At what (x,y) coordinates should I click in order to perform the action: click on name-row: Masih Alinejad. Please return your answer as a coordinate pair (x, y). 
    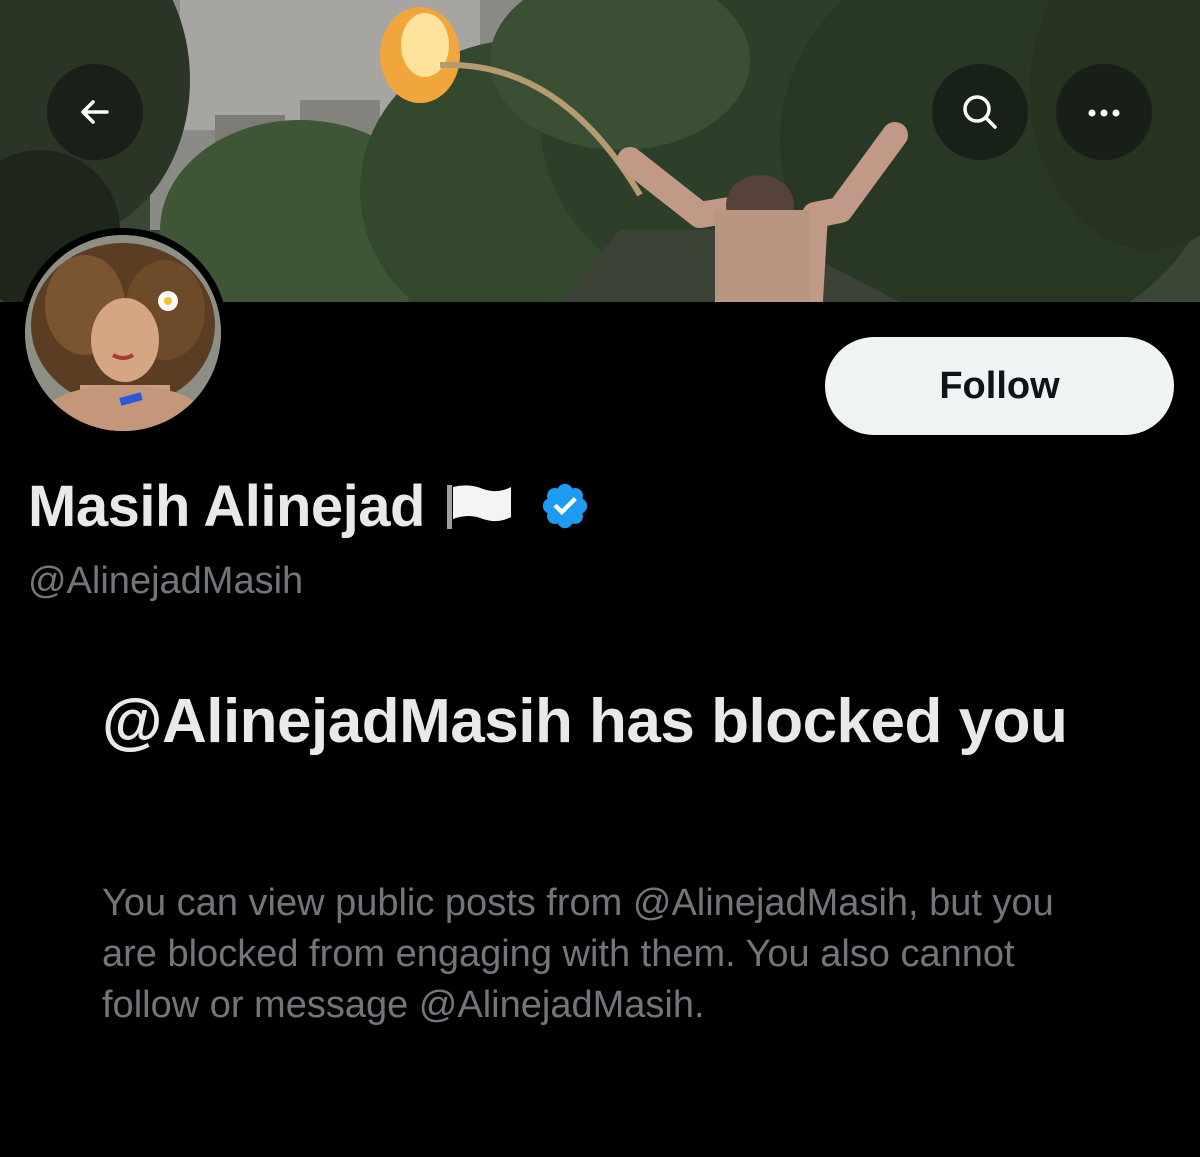
    Looking at the image, I should click on (309, 506).